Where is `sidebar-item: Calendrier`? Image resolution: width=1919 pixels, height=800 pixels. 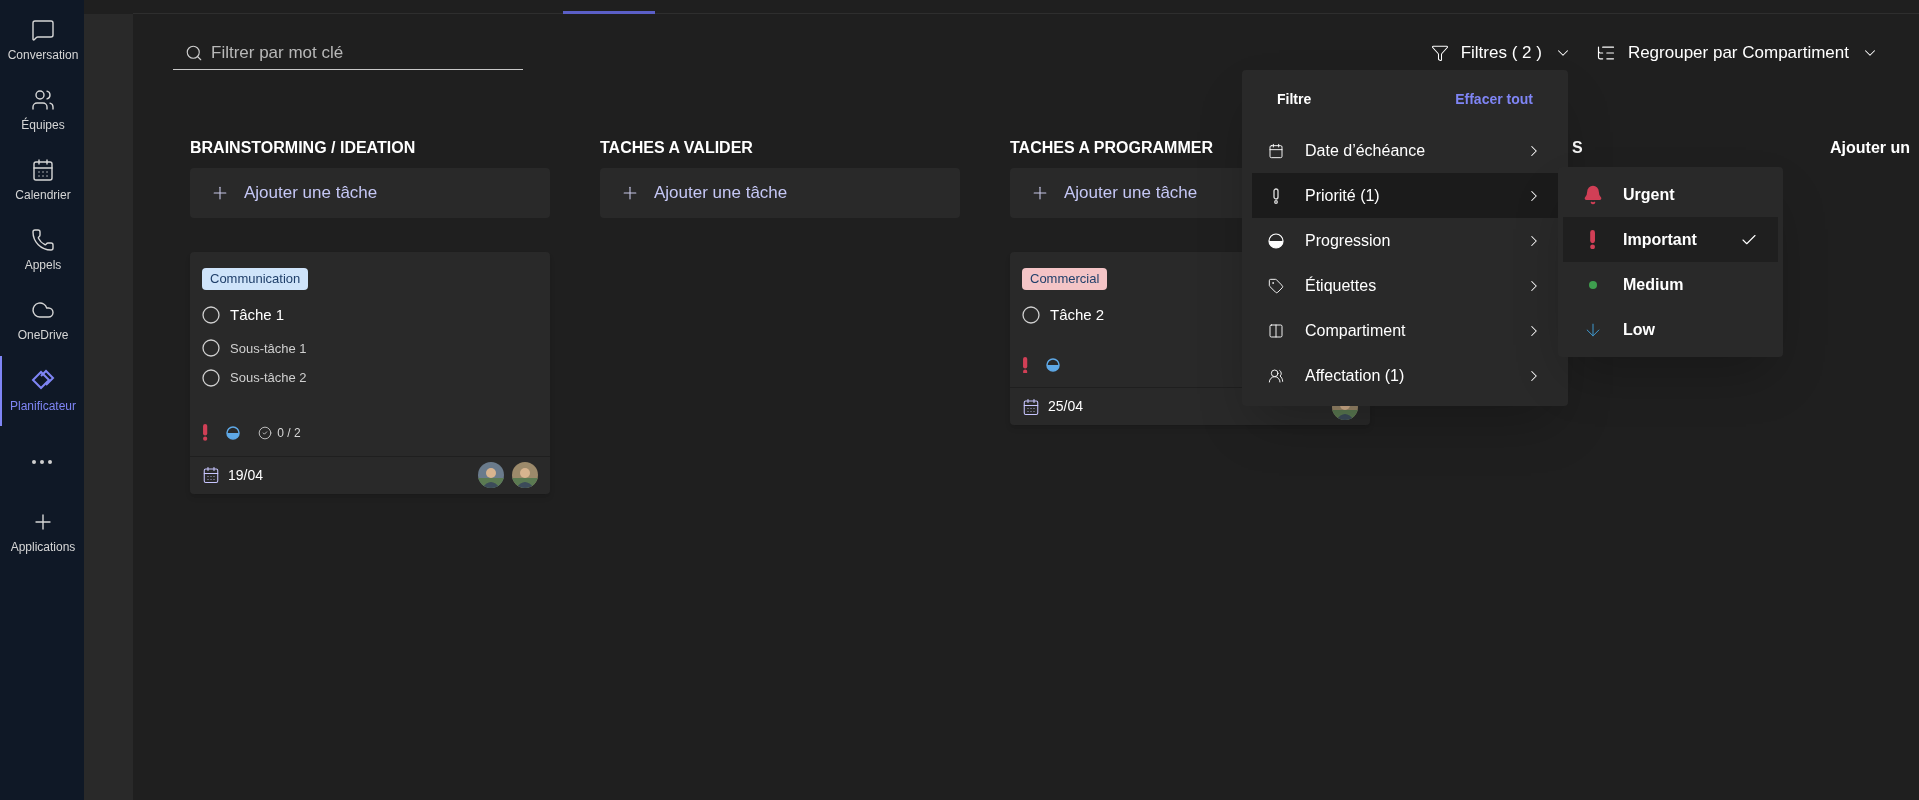
sidebar-item: Calendrier is located at coordinates (42, 181).